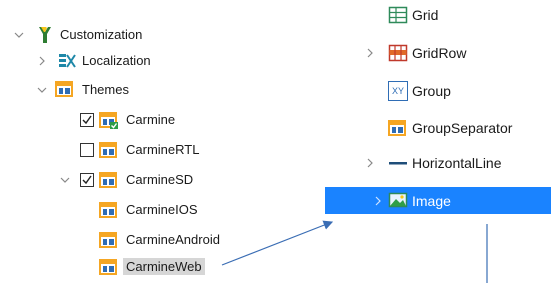 This screenshot has width=551, height=283. I want to click on tree-item-label: HorizontalLine, so click(457, 163).